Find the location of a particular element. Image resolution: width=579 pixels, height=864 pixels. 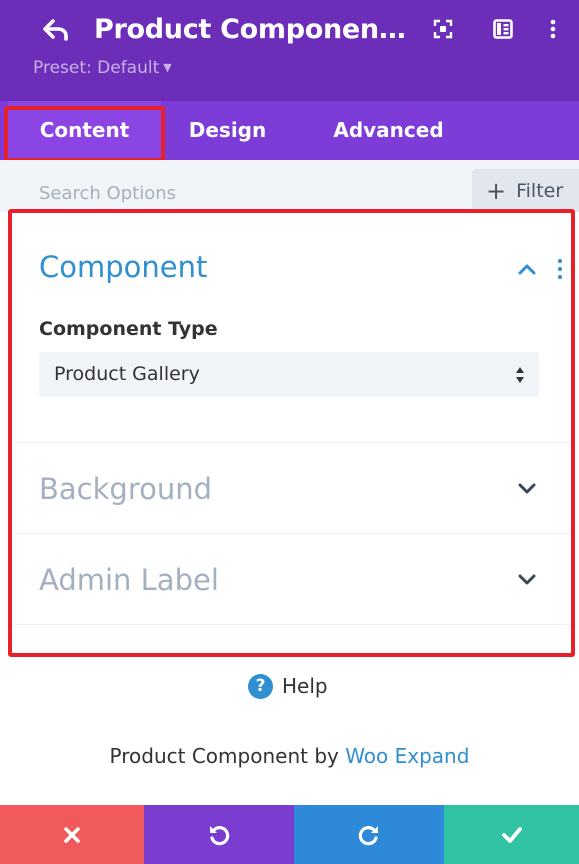

section-component-toggle is located at coordinates (527, 269).